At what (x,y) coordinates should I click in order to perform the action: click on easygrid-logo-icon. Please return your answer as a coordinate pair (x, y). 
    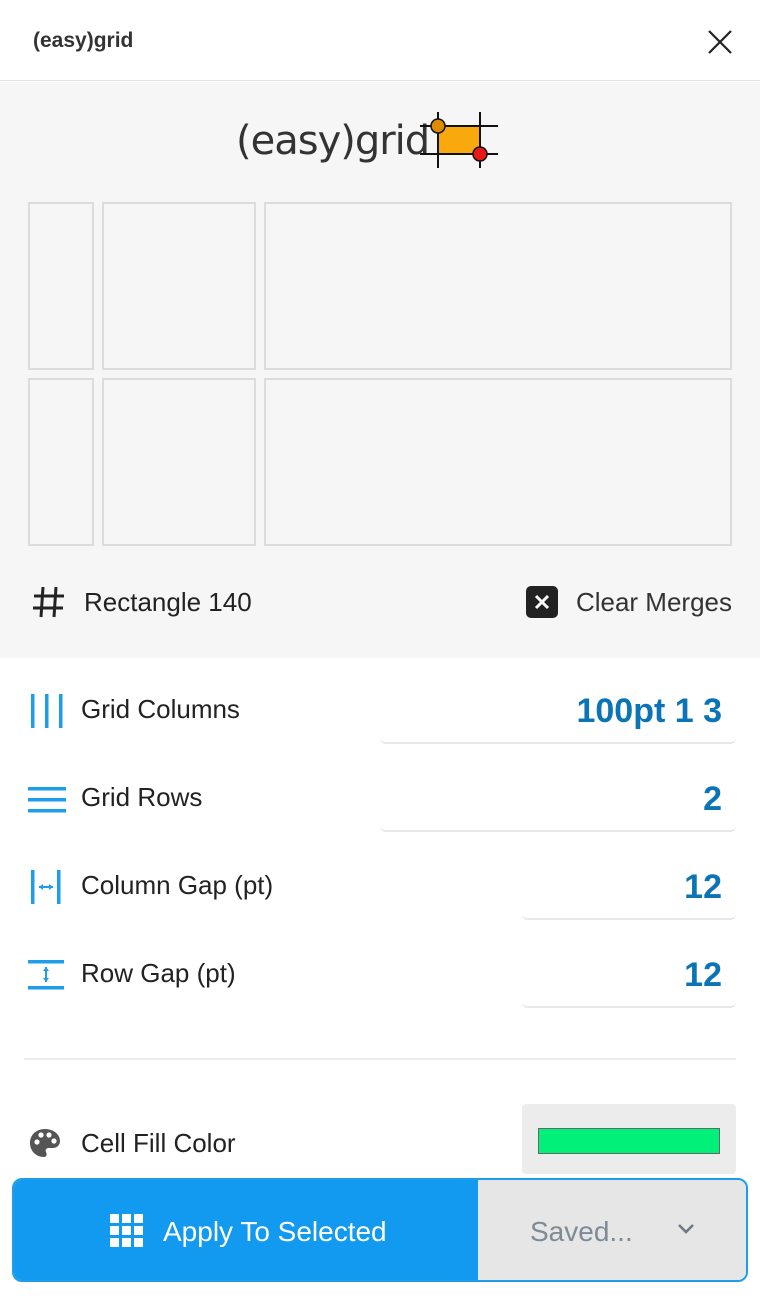
    Looking at the image, I should click on (459, 140).